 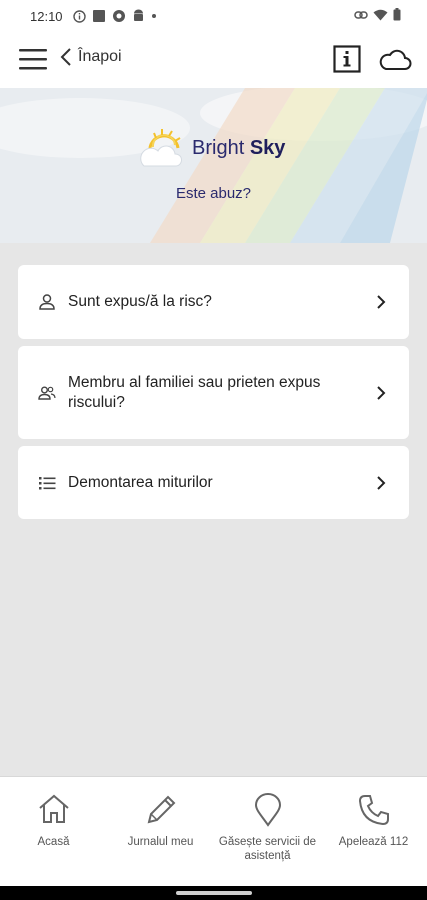 I want to click on app-bar: Înapoi, so click(x=213, y=60).